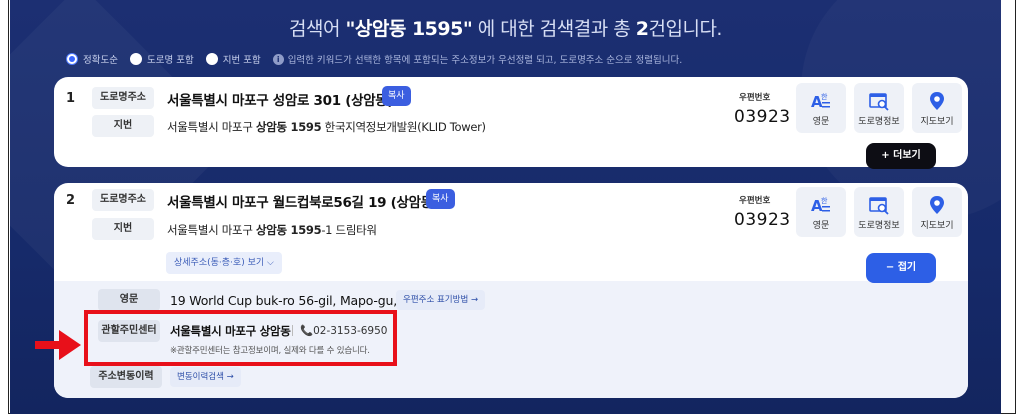 This screenshot has width=1024, height=414. Describe the element at coordinates (92, 59) in the screenshot. I see `sort-exact: 정확도순` at that location.